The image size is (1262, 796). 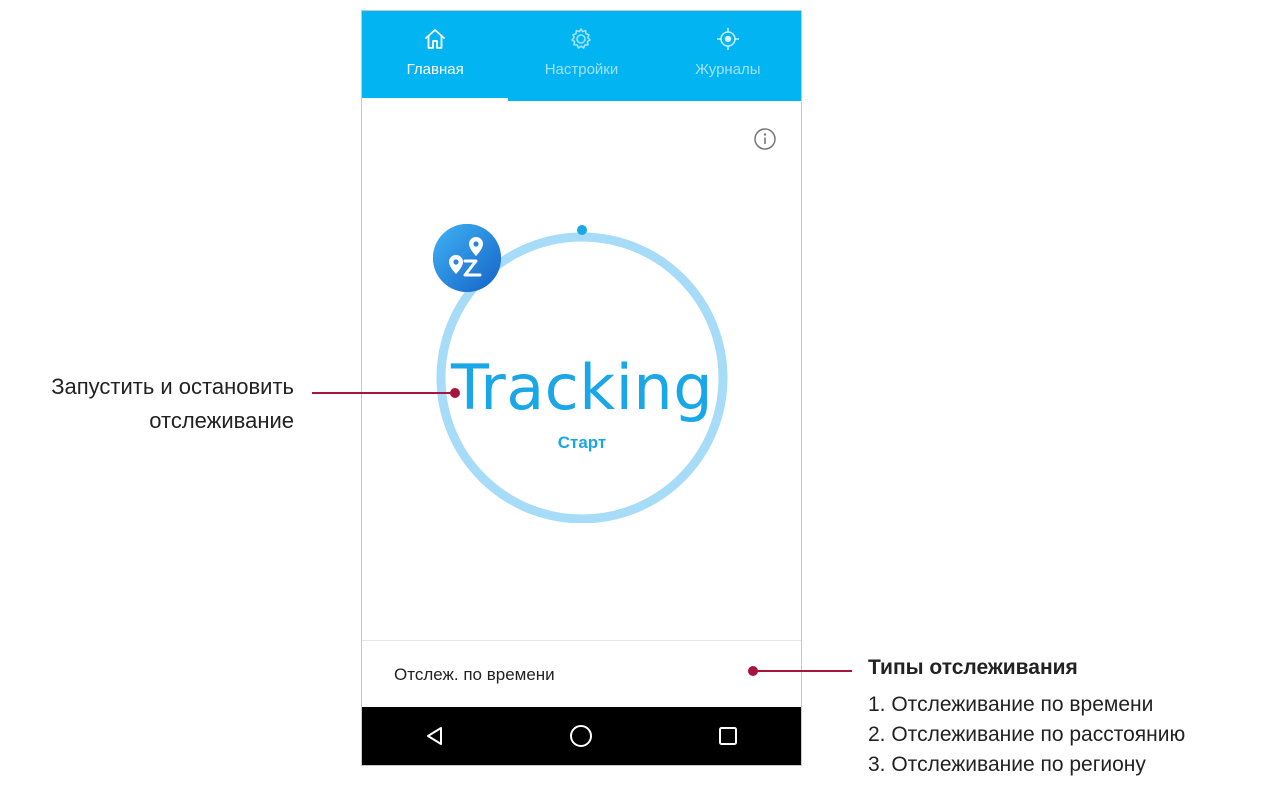 I want to click on home-nav-button, so click(x=581, y=736).